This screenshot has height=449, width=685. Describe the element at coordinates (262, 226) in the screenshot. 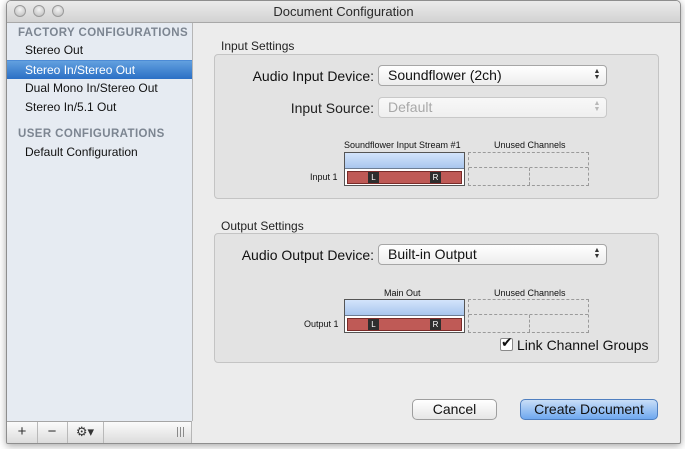

I see `output-settings-label: Output Settings` at that location.